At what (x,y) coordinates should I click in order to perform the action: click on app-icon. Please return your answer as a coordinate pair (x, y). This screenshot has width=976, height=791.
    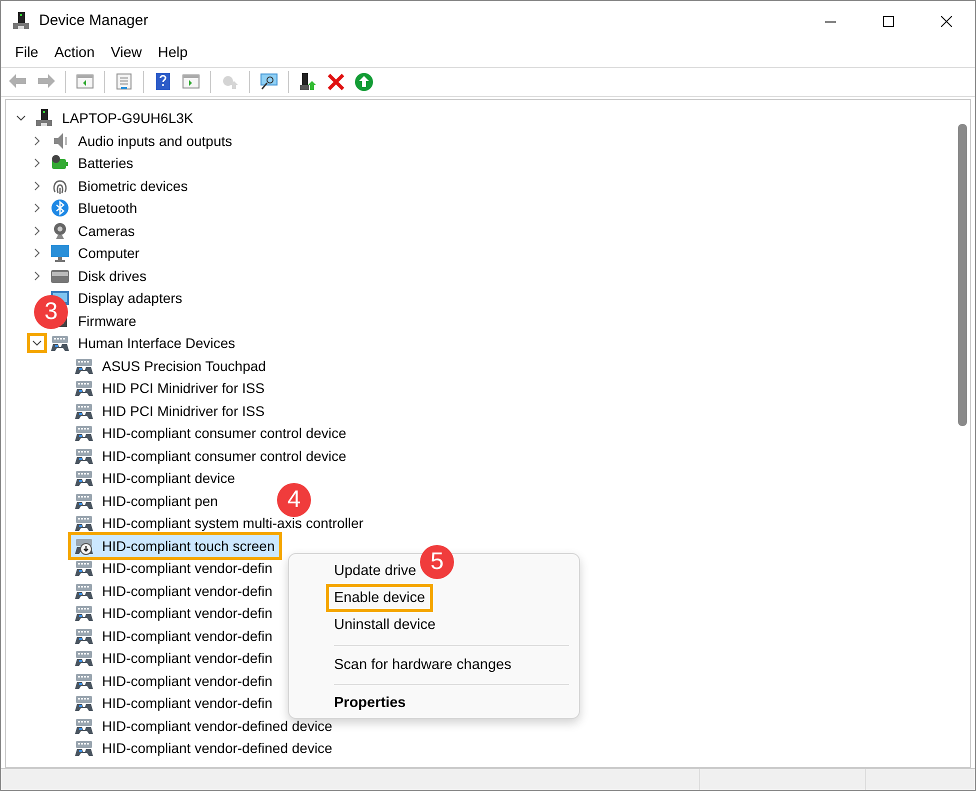
    Looking at the image, I should click on (21, 21).